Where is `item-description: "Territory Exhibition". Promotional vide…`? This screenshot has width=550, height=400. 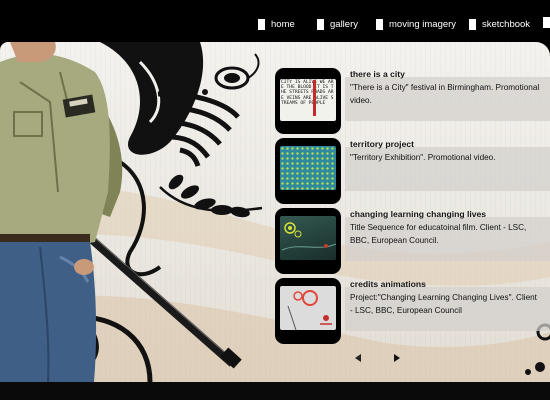
item-description: "Territory Exhibition". Promotional vide… is located at coordinates (423, 157).